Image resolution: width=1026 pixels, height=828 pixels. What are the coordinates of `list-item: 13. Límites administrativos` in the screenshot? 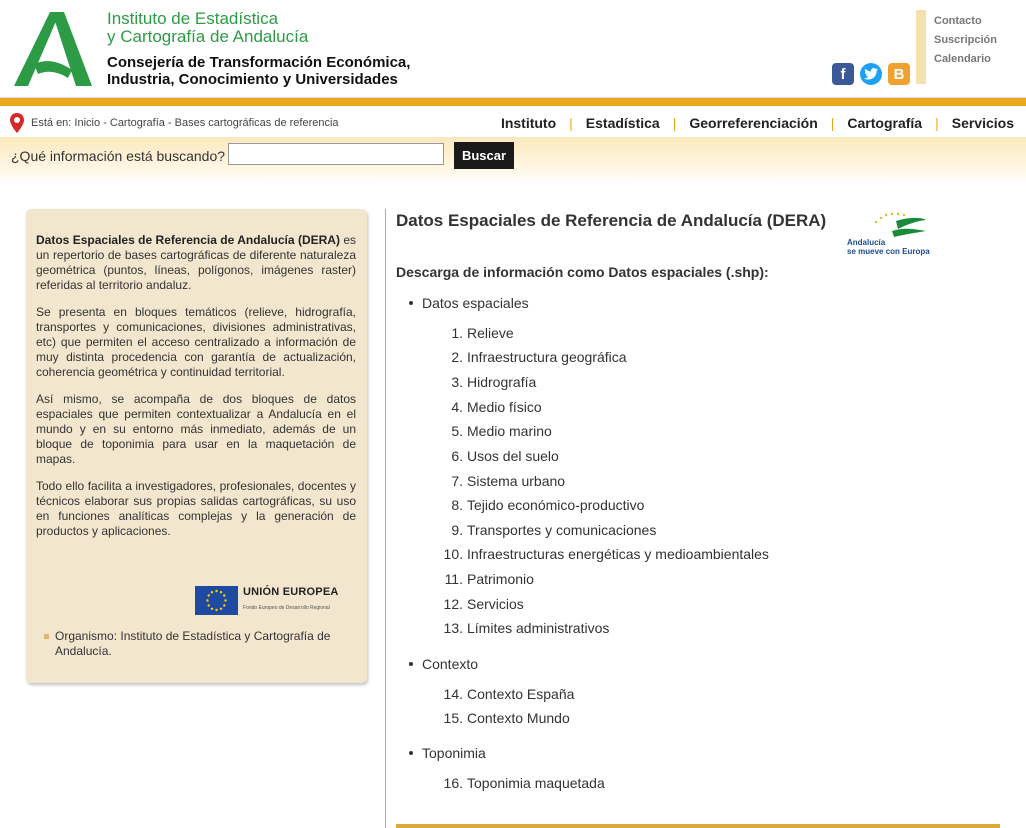 It's located at (510, 628).